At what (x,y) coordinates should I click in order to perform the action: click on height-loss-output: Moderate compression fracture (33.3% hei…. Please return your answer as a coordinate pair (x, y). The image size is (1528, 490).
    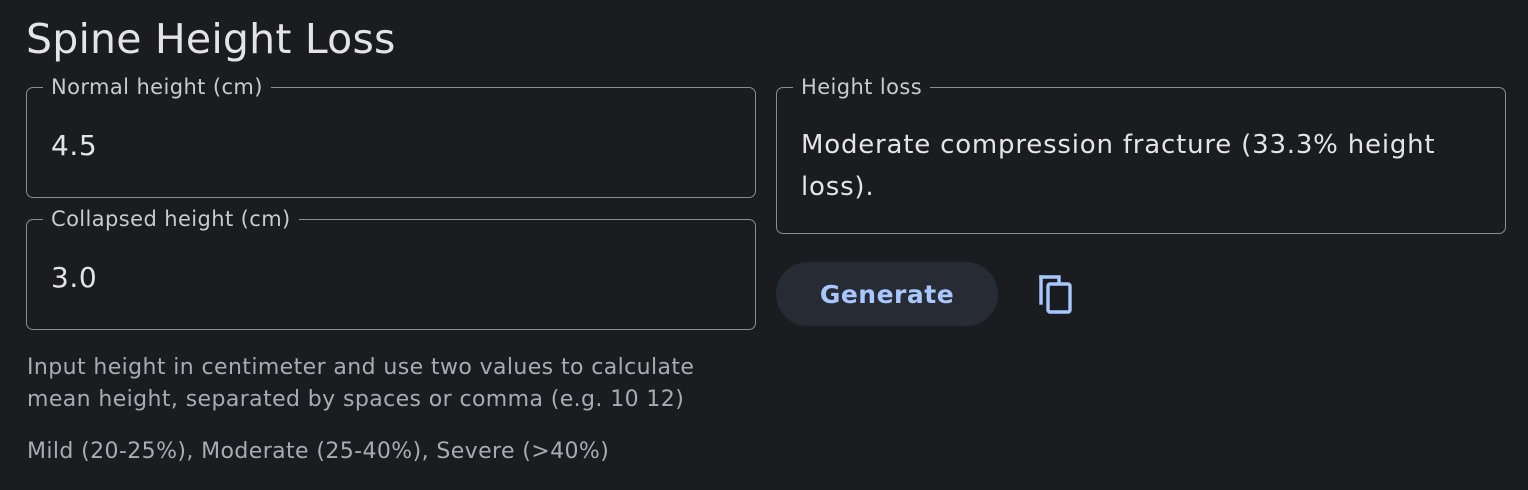
    Looking at the image, I should click on (1139, 166).